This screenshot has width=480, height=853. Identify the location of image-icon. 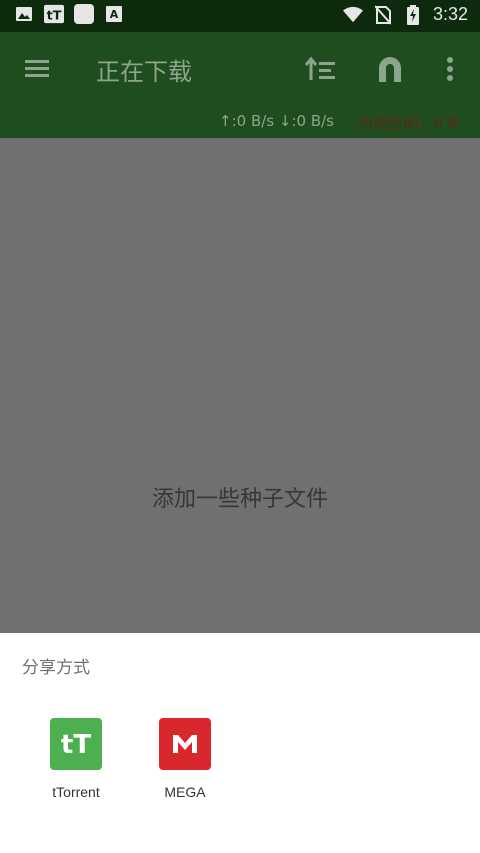
(24, 14).